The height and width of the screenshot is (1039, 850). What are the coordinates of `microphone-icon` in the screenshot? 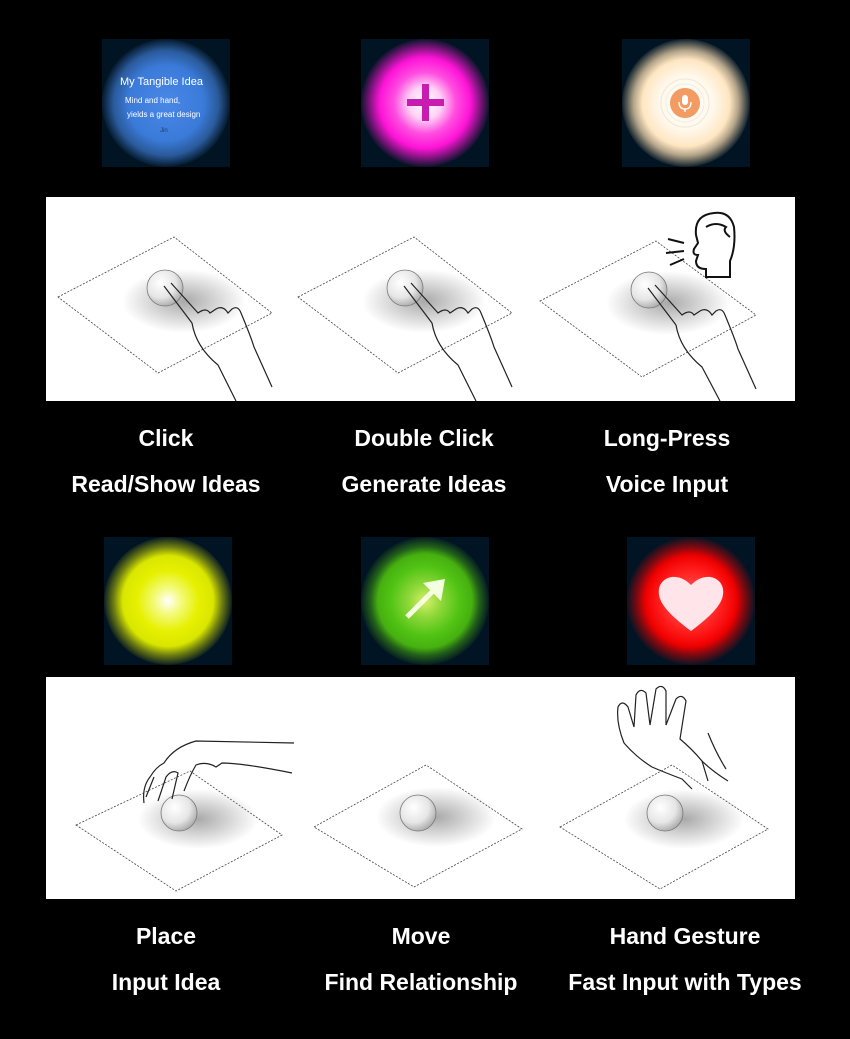 It's located at (685, 103).